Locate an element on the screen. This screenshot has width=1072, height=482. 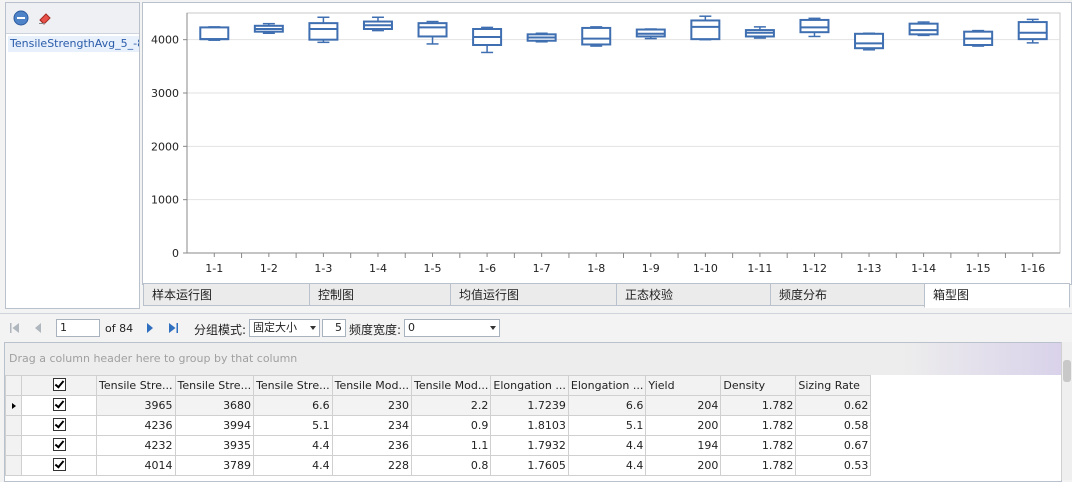
tab-sample-run-chart: 样本运行图 is located at coordinates (227, 294).